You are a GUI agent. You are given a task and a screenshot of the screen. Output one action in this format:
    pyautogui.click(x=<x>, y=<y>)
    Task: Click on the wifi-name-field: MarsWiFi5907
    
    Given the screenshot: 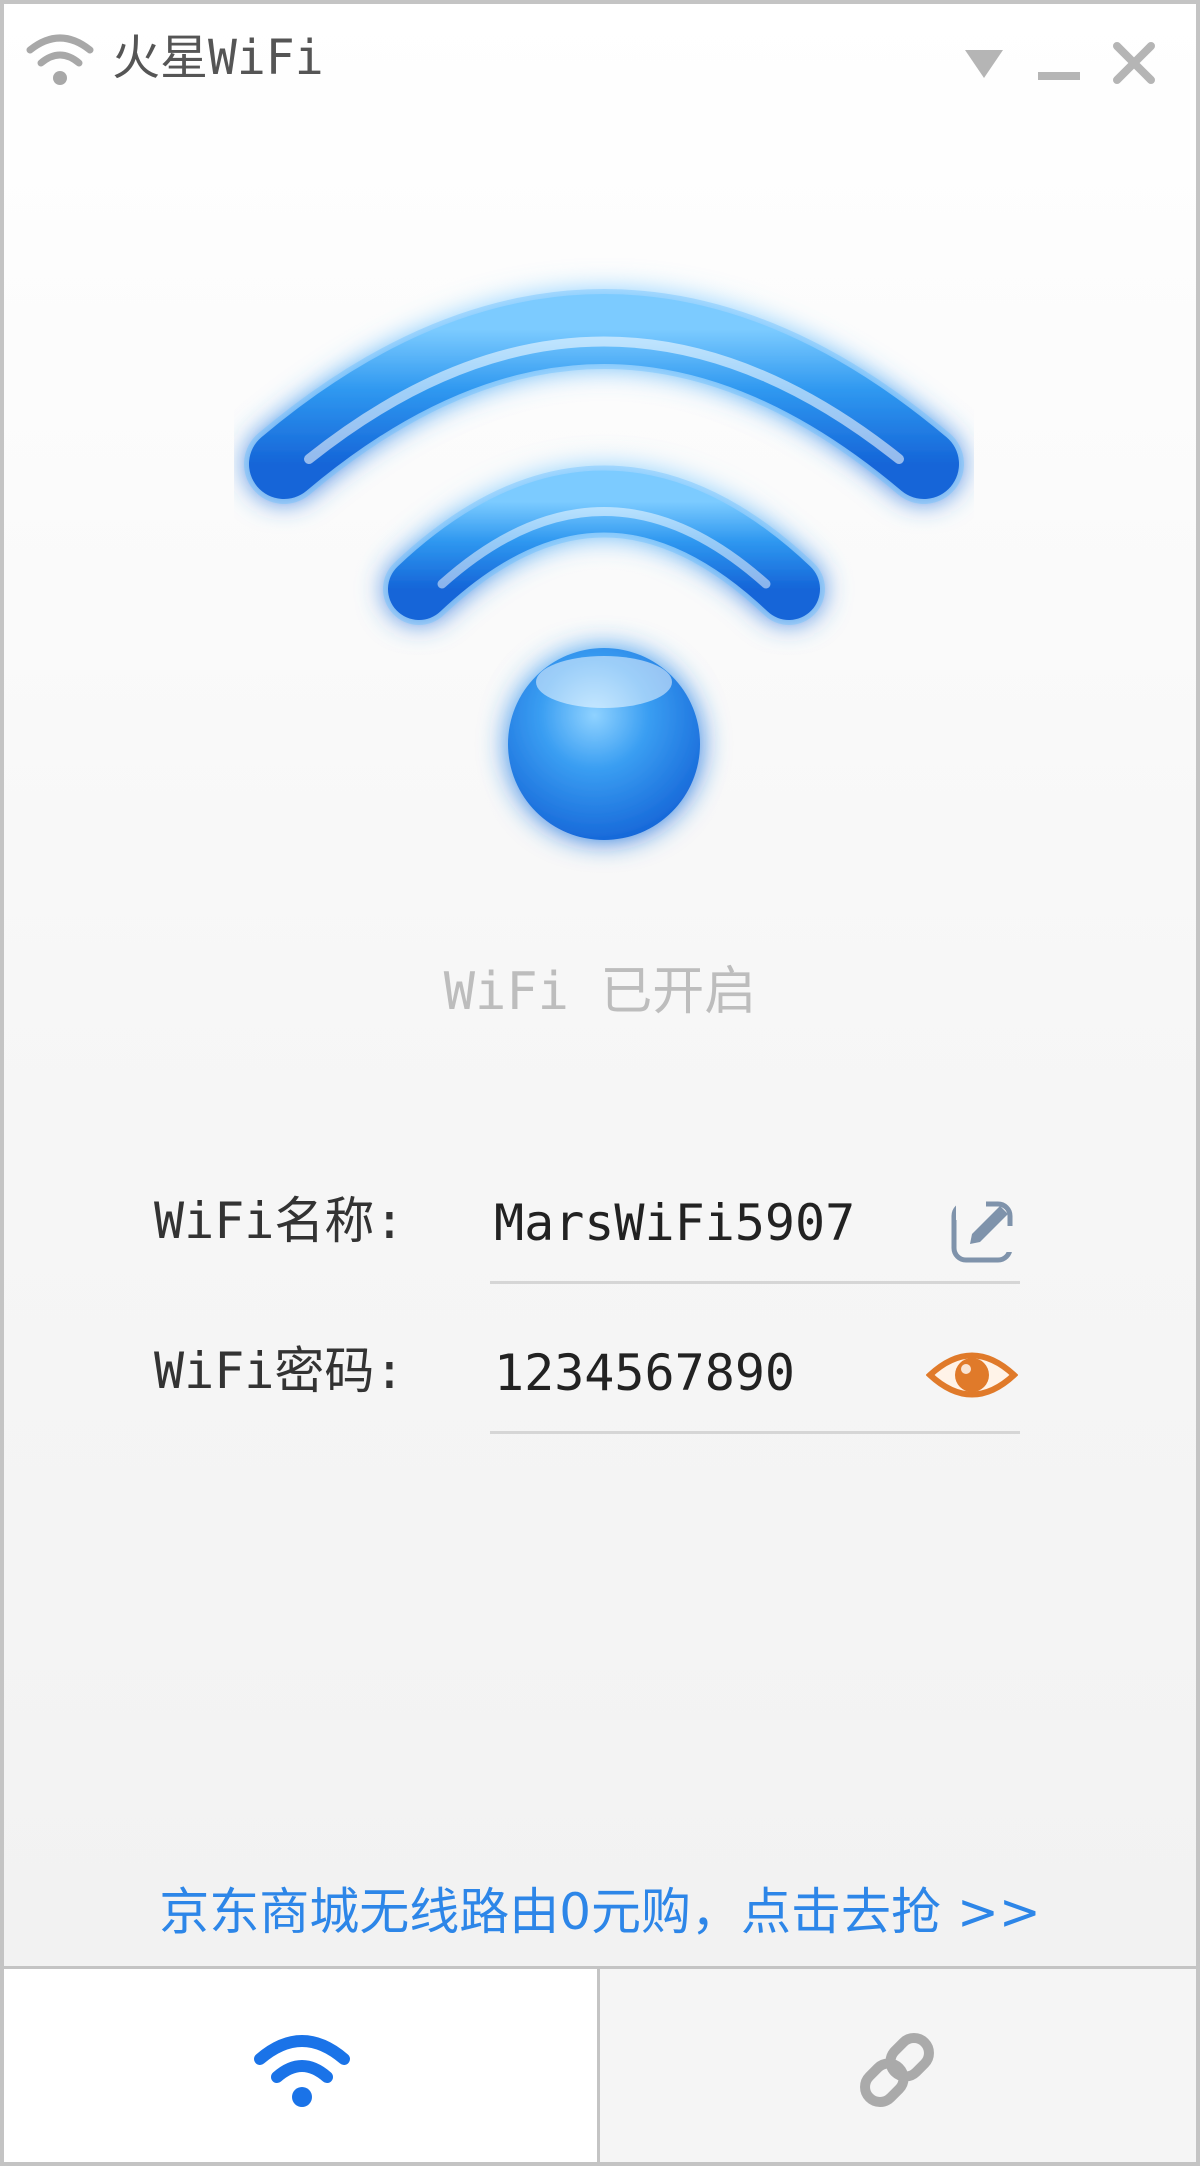 What is the action you would take?
    pyautogui.click(x=704, y=1223)
    